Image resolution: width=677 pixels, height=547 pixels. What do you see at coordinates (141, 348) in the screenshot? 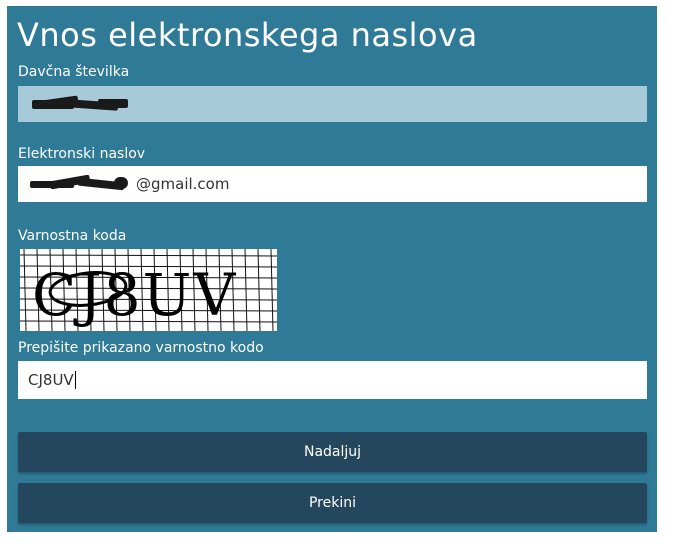
I see `captcha-input-label: Prepišite prikazano varnostno kodo` at bounding box center [141, 348].